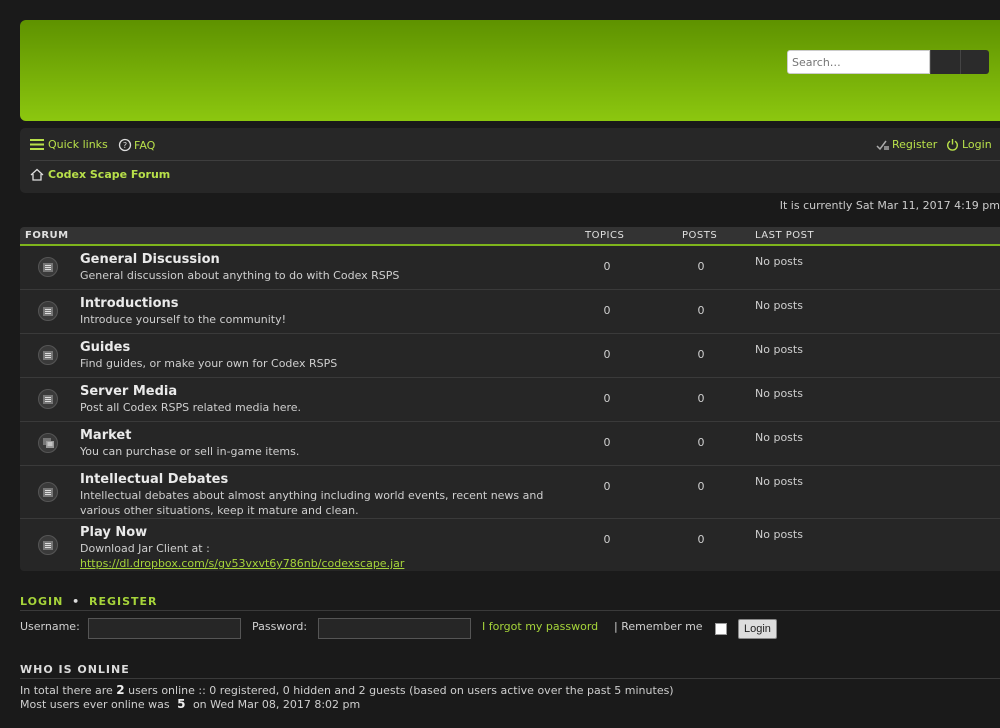 The image size is (1000, 728). Describe the element at coordinates (66, 690) in the screenshot. I see `online-summary-pre: In total there are` at that location.